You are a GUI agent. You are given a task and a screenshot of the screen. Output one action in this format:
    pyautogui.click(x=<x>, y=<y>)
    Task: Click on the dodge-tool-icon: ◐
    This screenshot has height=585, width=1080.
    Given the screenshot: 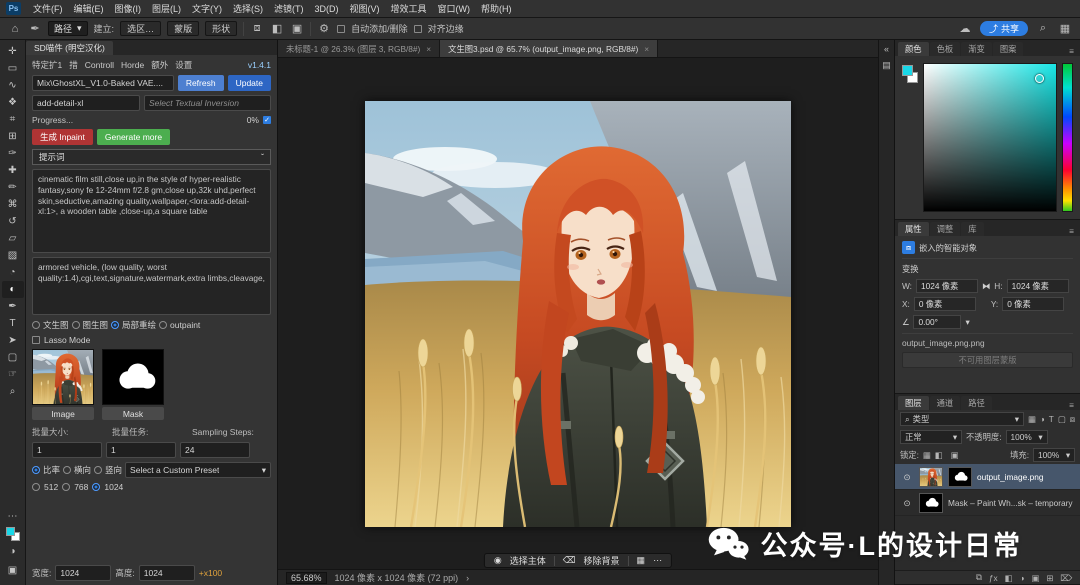 What is the action you would take?
    pyautogui.click(x=12, y=289)
    